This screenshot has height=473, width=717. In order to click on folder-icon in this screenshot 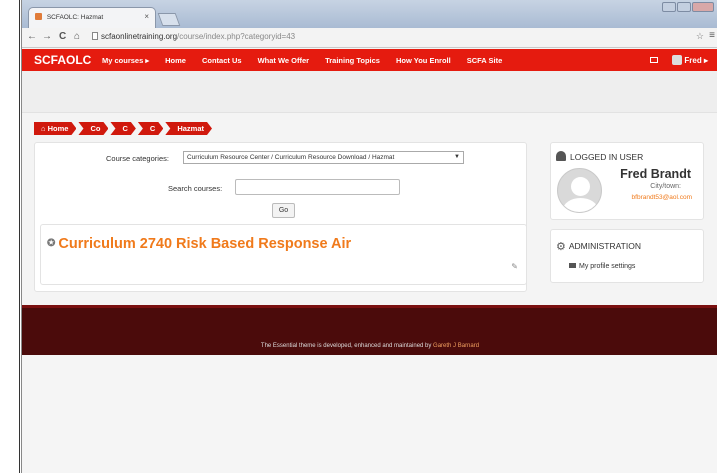, I will do `click(572, 265)`.